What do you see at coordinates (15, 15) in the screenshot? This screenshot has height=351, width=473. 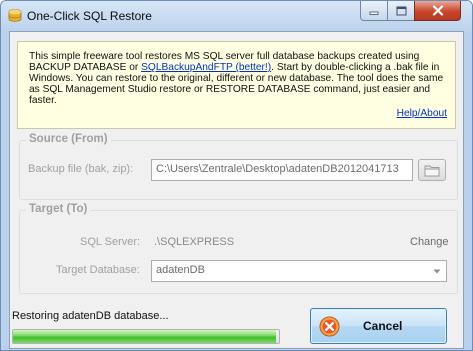 I see `database-icon` at bounding box center [15, 15].